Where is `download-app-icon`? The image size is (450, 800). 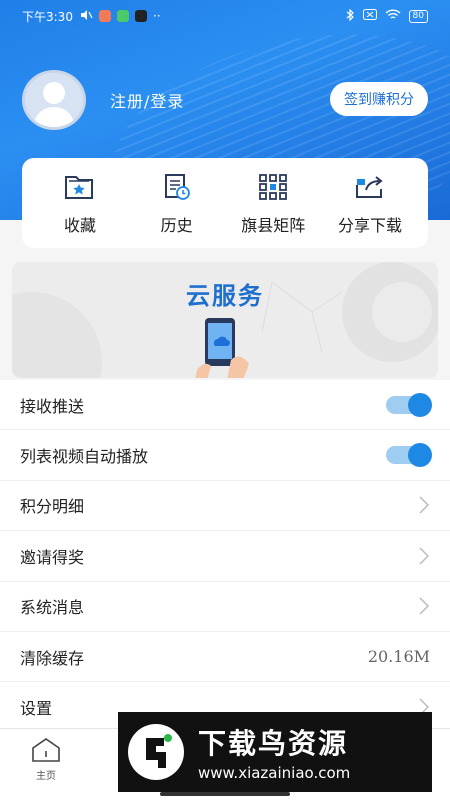 download-app-icon is located at coordinates (122, 16).